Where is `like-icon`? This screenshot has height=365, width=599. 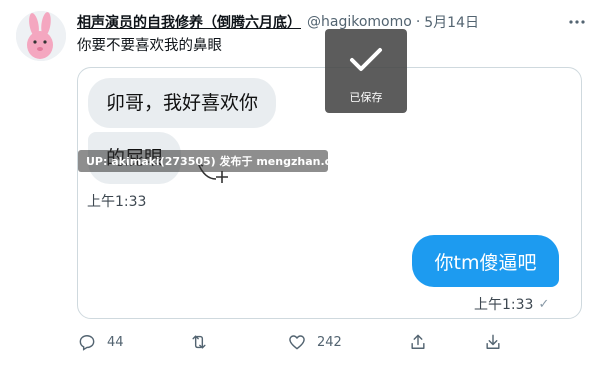 like-icon is located at coordinates (297, 342).